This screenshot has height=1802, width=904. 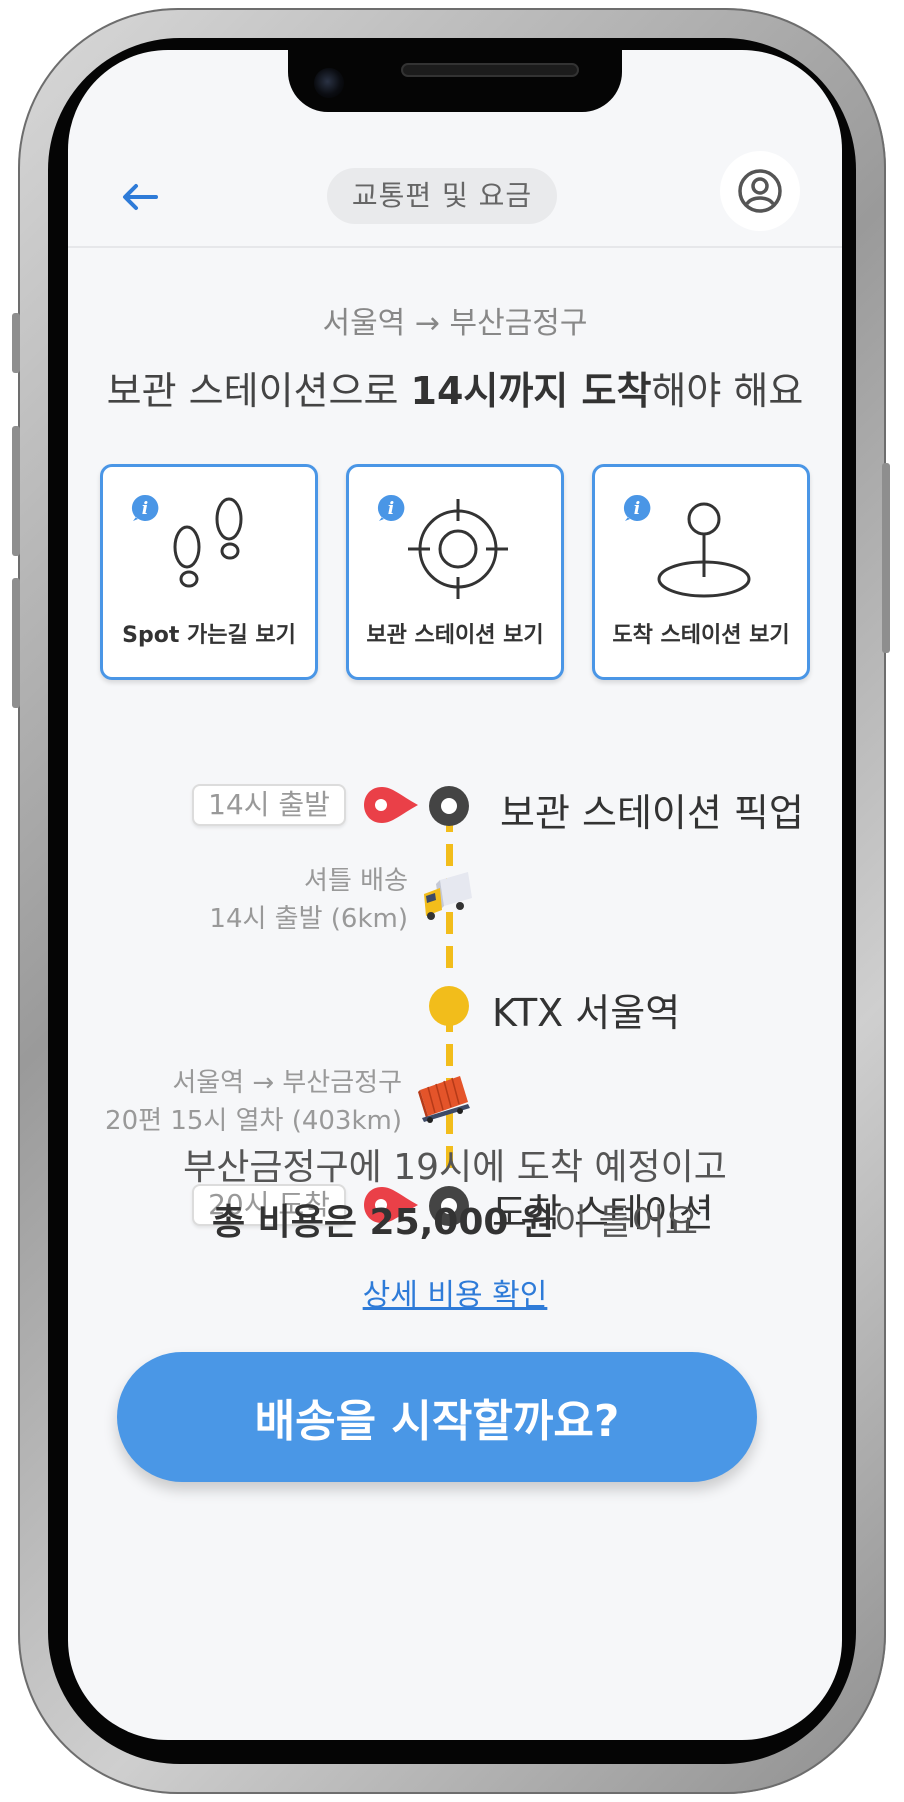 I want to click on segment-detail: 20편 15시 열차 (403km), so click(x=253, y=1121).